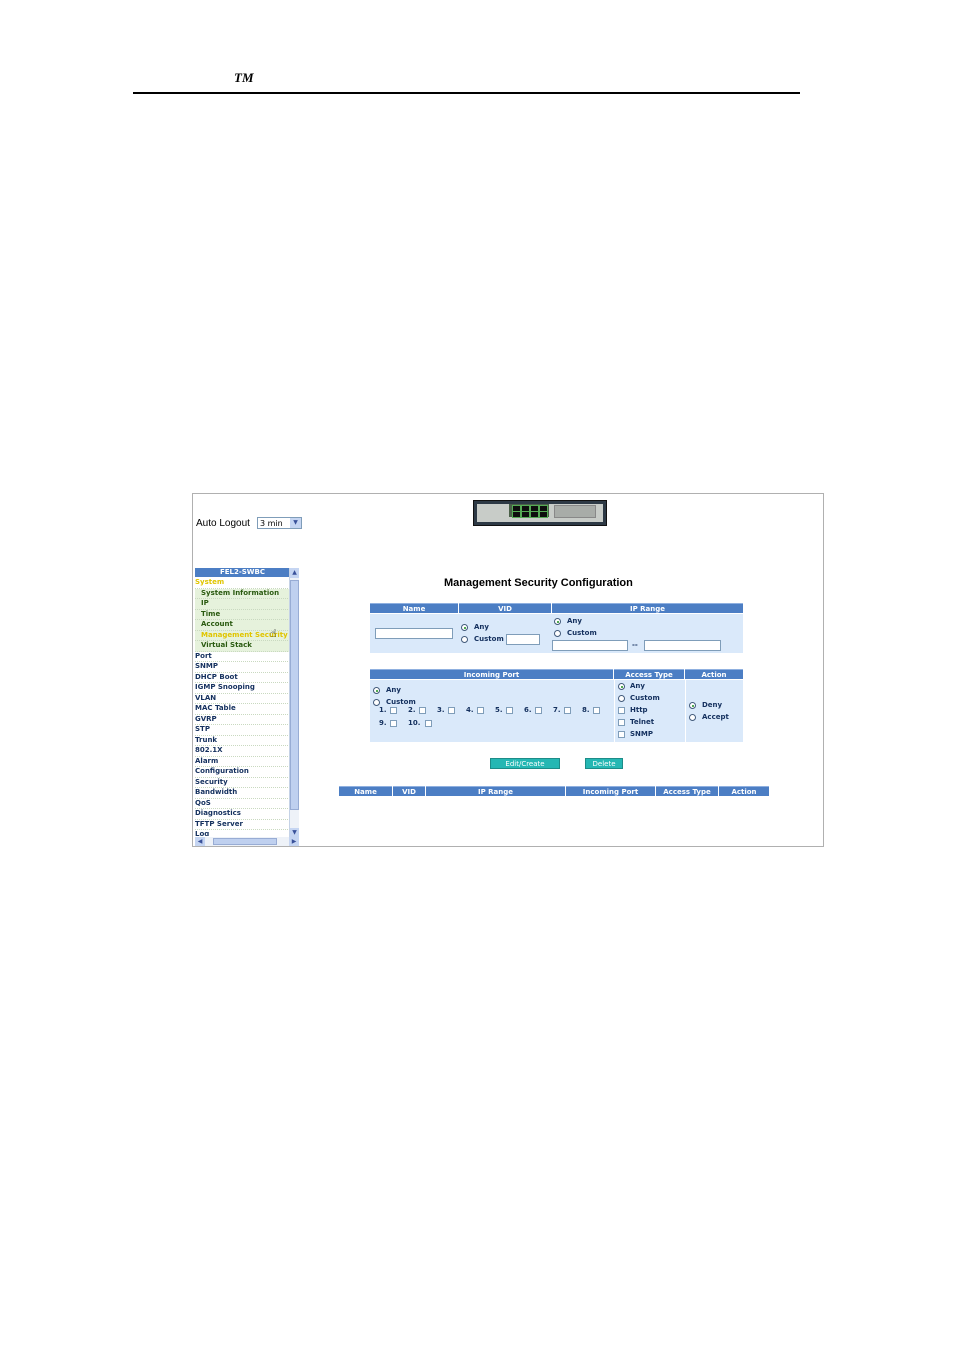  What do you see at coordinates (383, 710) in the screenshot?
I see `port-label: 1.` at bounding box center [383, 710].